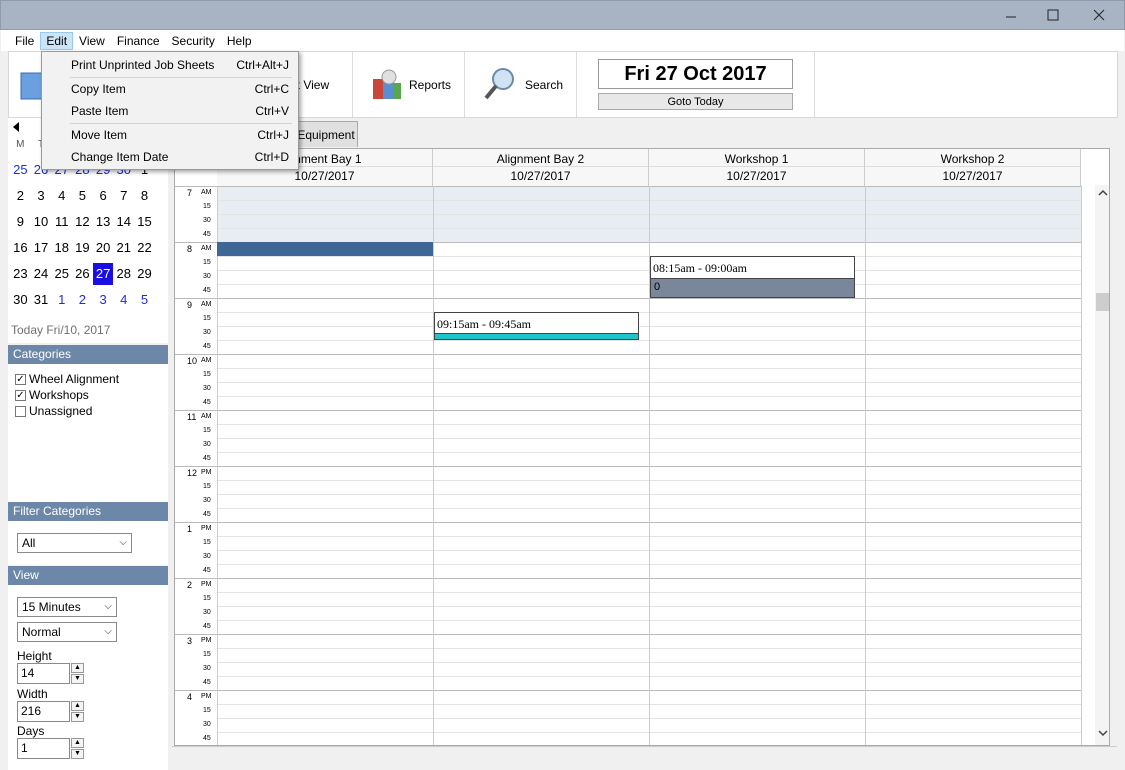 This screenshot has width=1125, height=770. I want to click on hour-row: 3 PM 15 30 45, so click(628, 662).